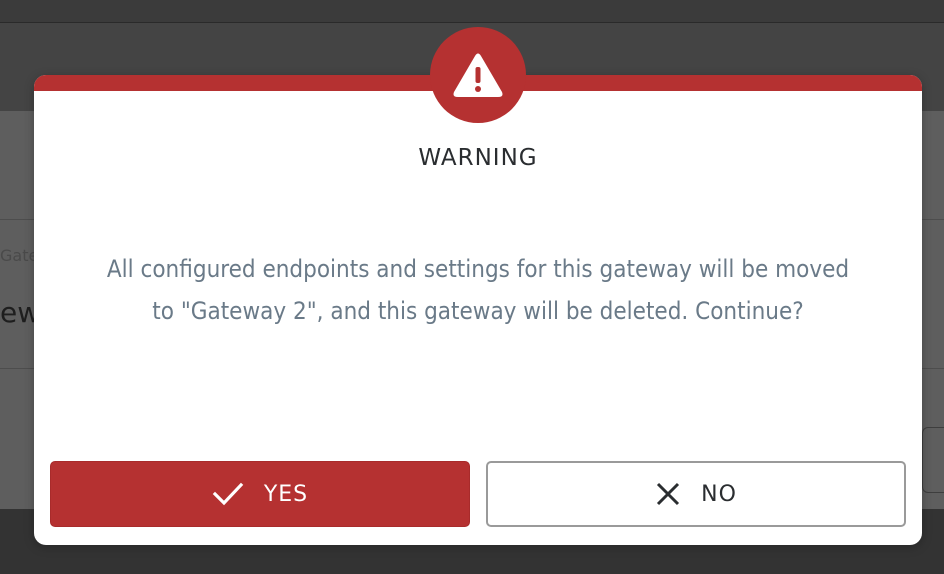 The height and width of the screenshot is (574, 944). What do you see at coordinates (19, 255) in the screenshot?
I see `background-field-label: Gate` at bounding box center [19, 255].